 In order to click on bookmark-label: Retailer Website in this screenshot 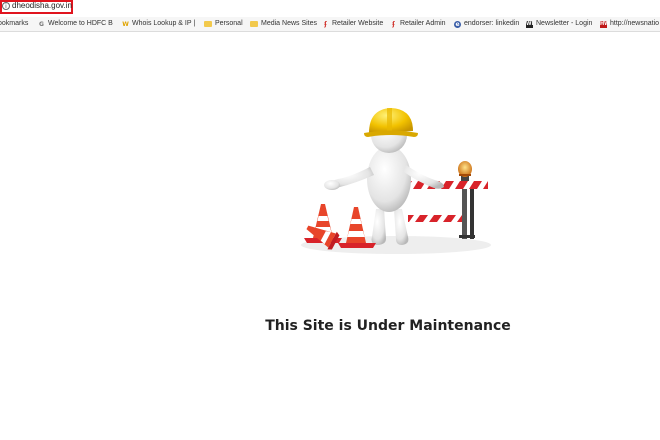, I will do `click(358, 23)`.